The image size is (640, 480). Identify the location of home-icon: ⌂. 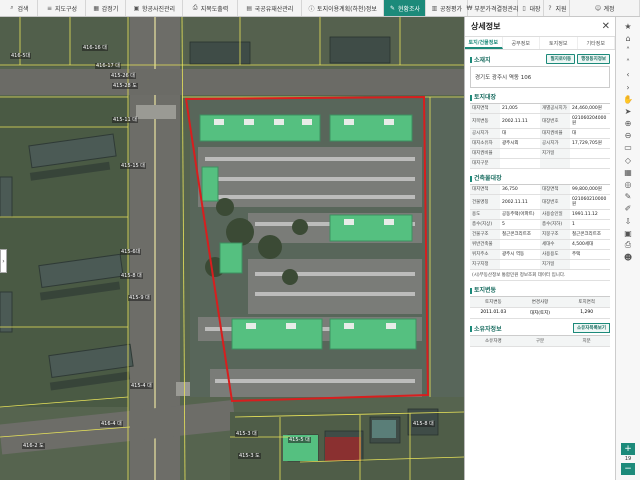
(628, 38).